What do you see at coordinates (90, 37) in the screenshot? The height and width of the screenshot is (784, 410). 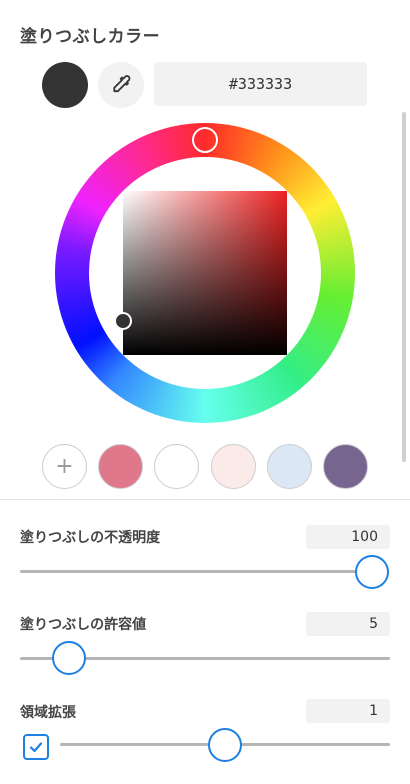 I see `panel-title: 塗りつぶしカラー` at bounding box center [90, 37].